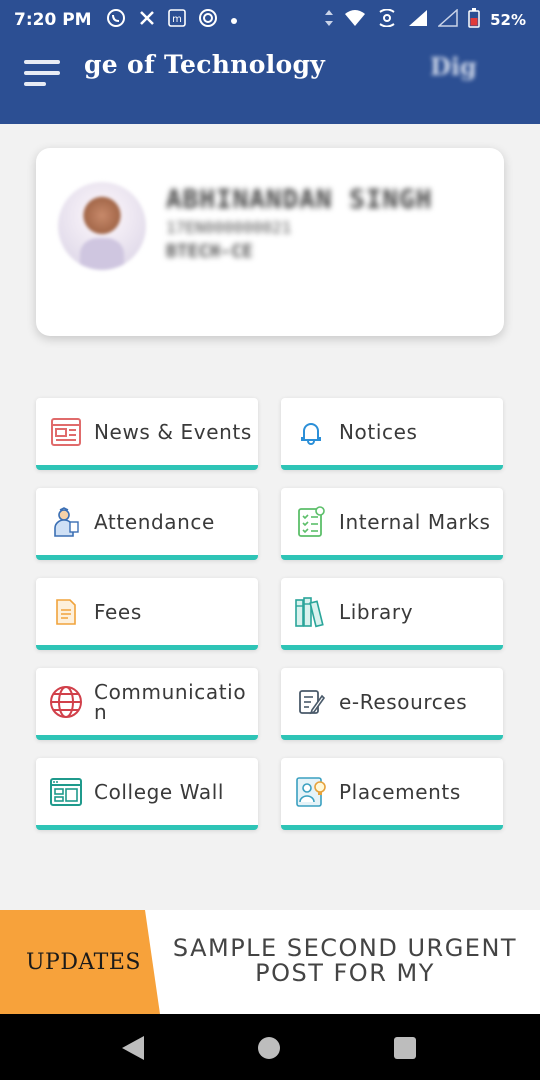 The height and width of the screenshot is (1080, 540). Describe the element at coordinates (229, 227) in the screenshot. I see `student-roll: 17EN000000021` at that location.